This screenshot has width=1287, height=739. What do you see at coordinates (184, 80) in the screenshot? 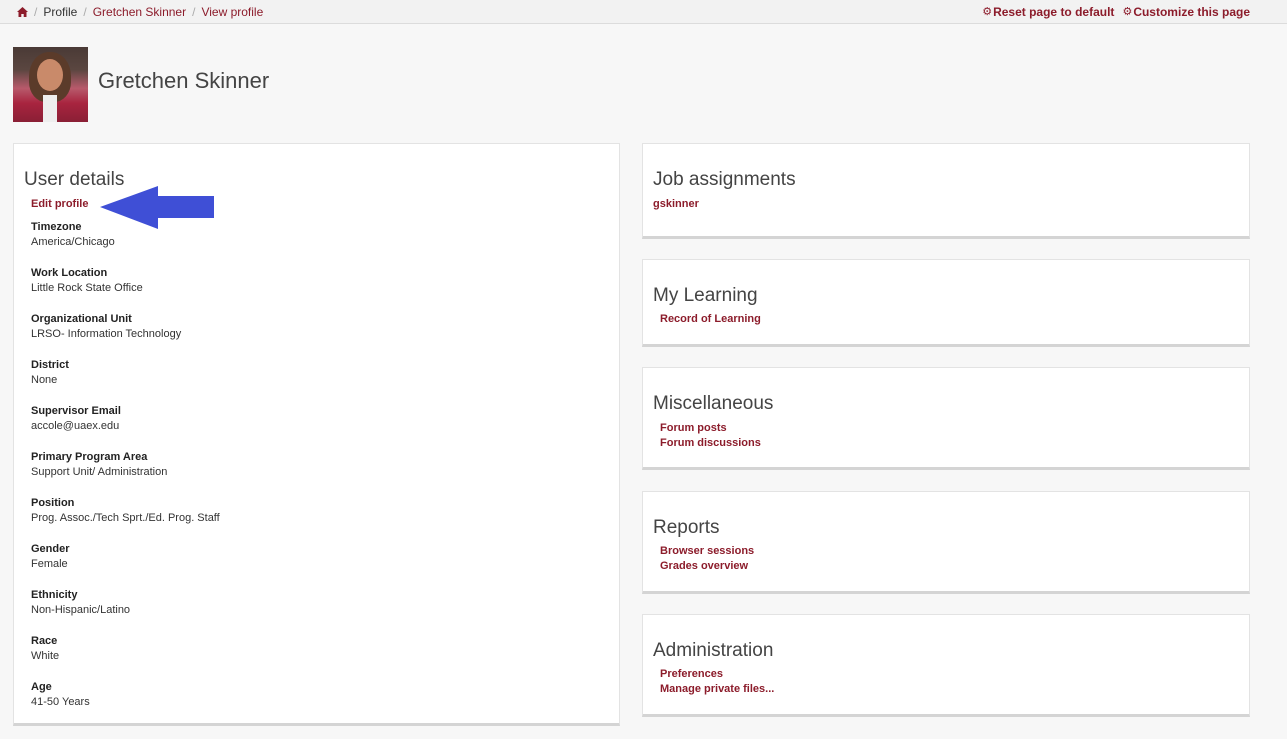
I see `page-title: Gretchen Skinner` at bounding box center [184, 80].